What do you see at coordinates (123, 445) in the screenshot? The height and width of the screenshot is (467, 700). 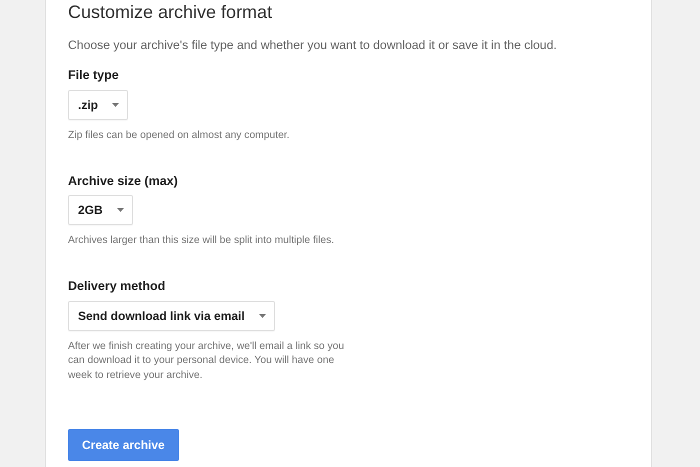 I see `create-archive-button: Create archive` at bounding box center [123, 445].